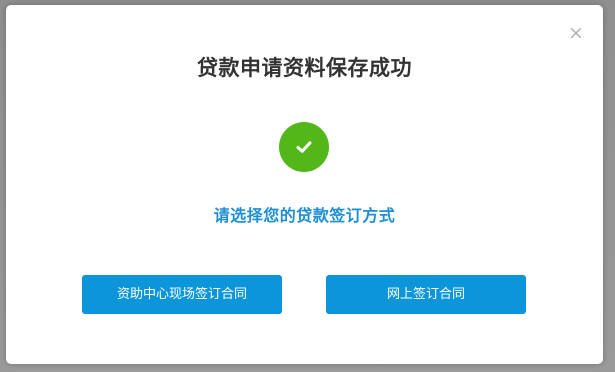 The width and height of the screenshot is (615, 372). What do you see at coordinates (304, 68) in the screenshot?
I see `dialog-title: 贷款申请资料保存成功` at bounding box center [304, 68].